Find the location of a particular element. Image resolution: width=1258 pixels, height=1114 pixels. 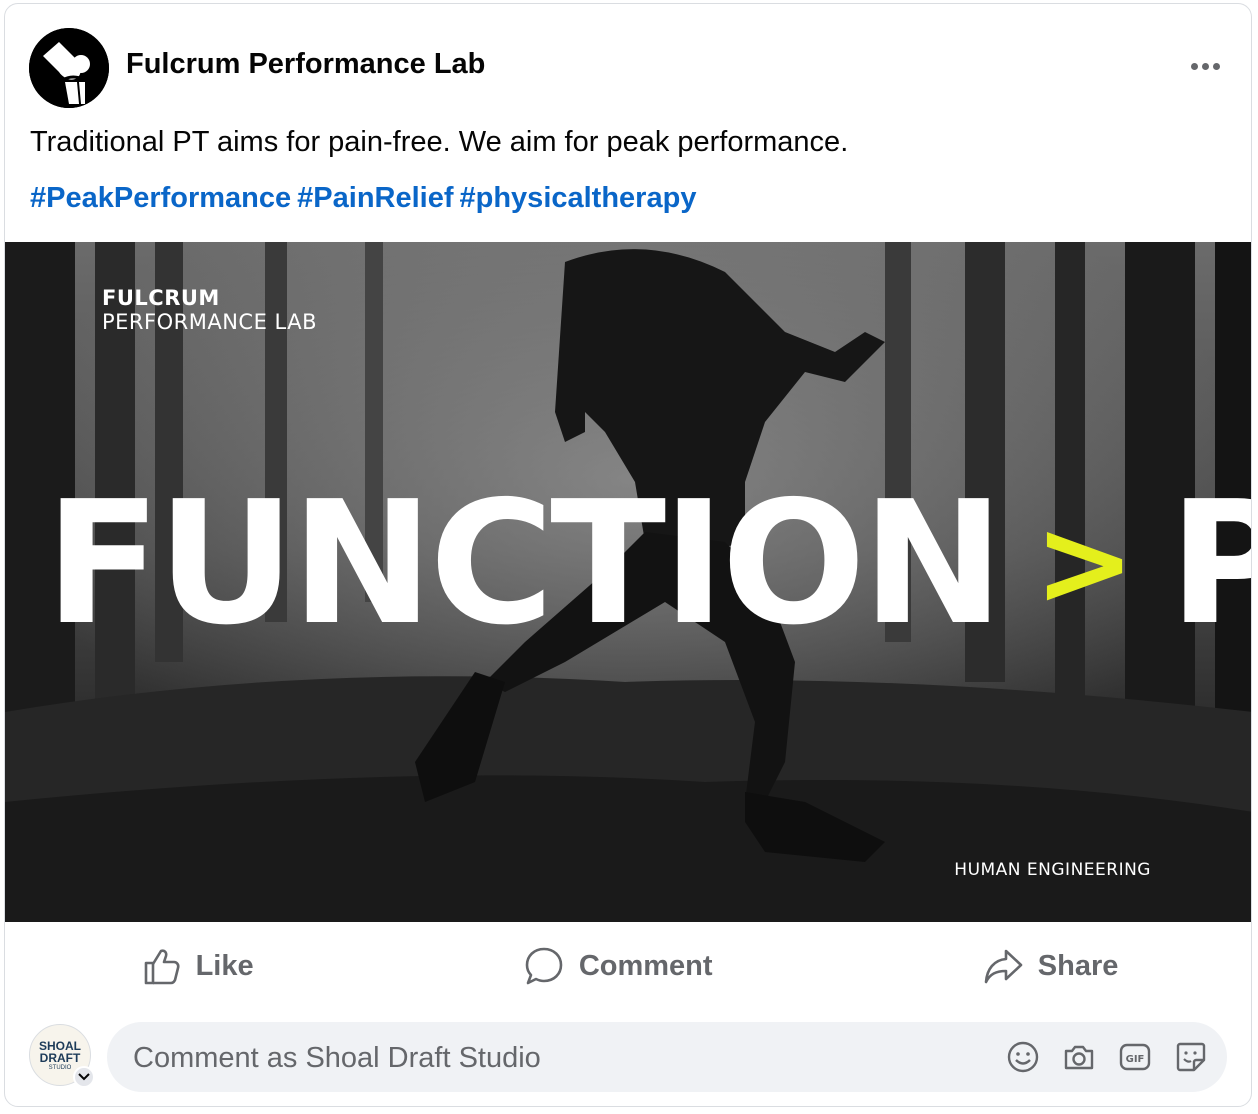

camera-icon is located at coordinates (1079, 1057).